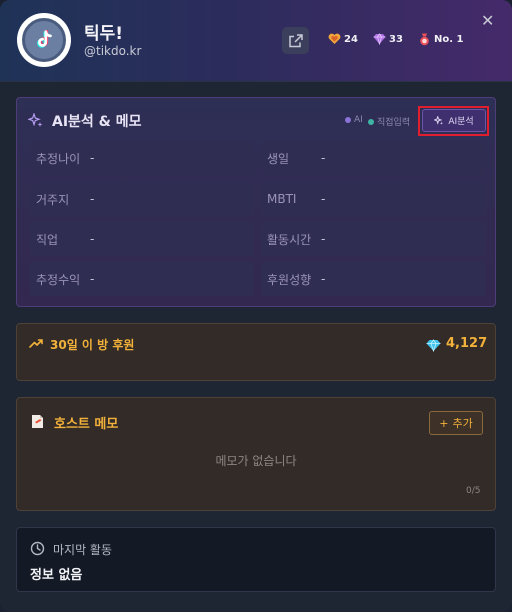  Describe the element at coordinates (278, 158) in the screenshot. I see `field-label: 생일` at that location.